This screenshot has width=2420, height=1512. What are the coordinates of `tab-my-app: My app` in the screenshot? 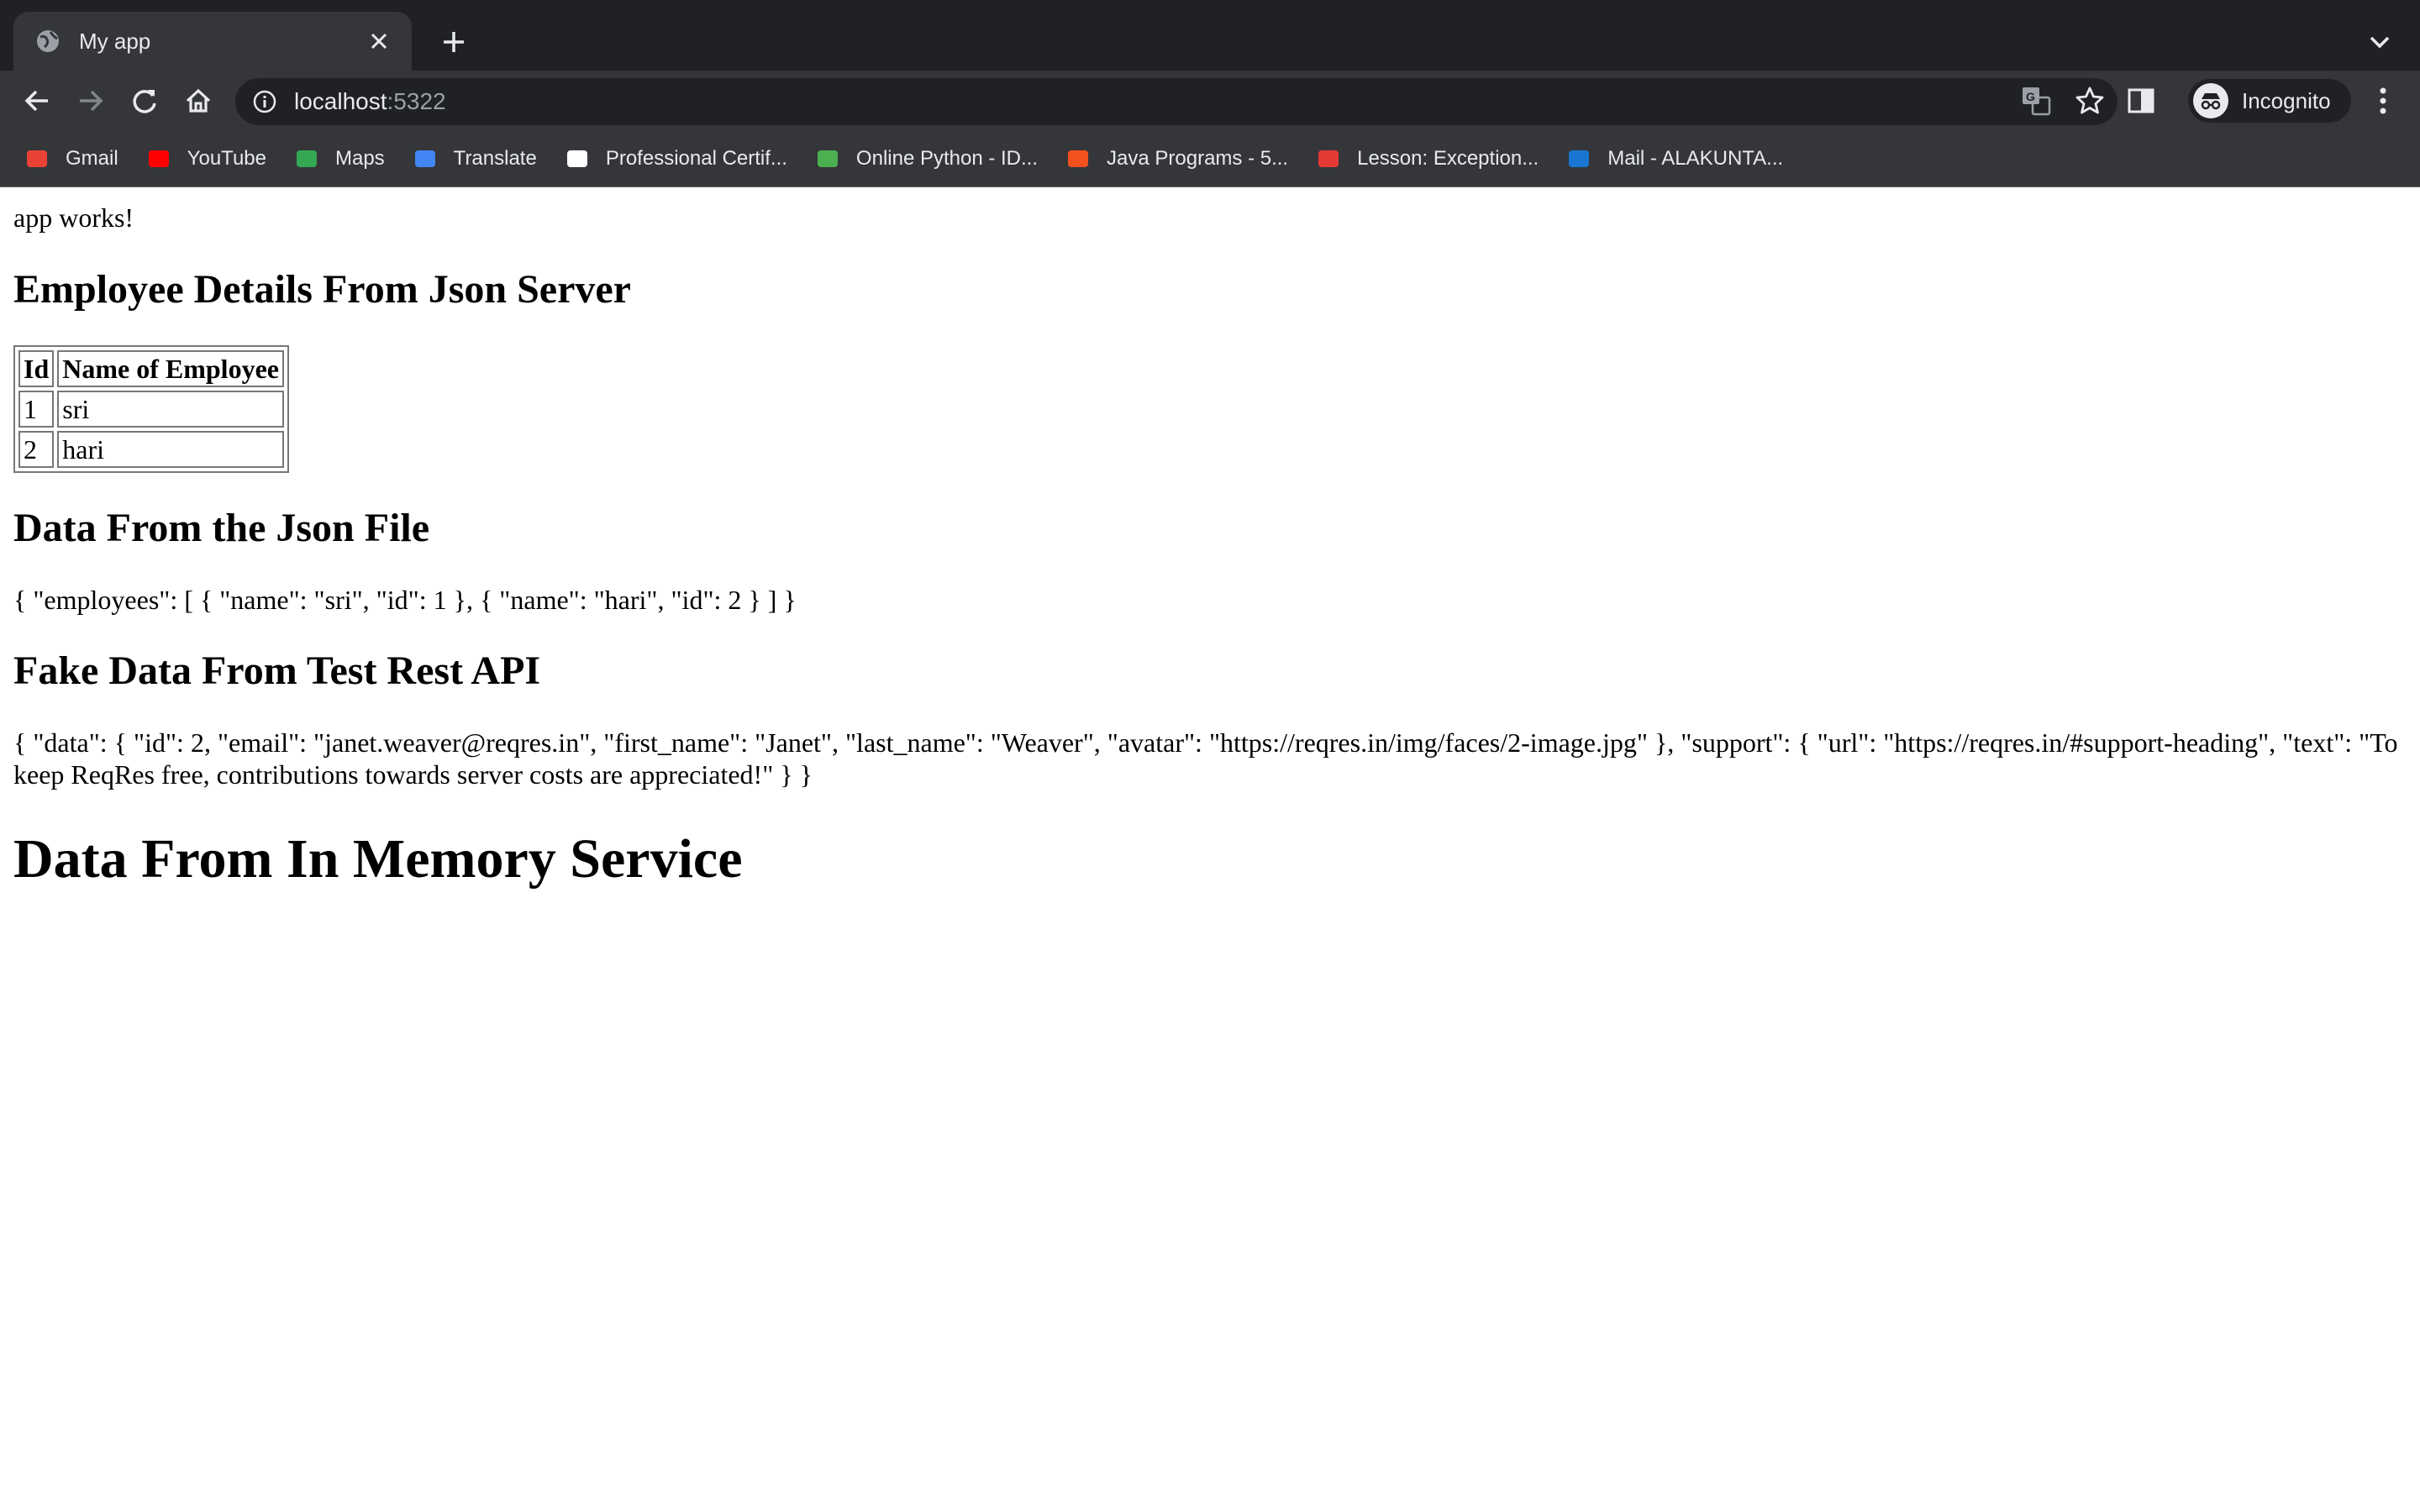 It's located at (212, 41).